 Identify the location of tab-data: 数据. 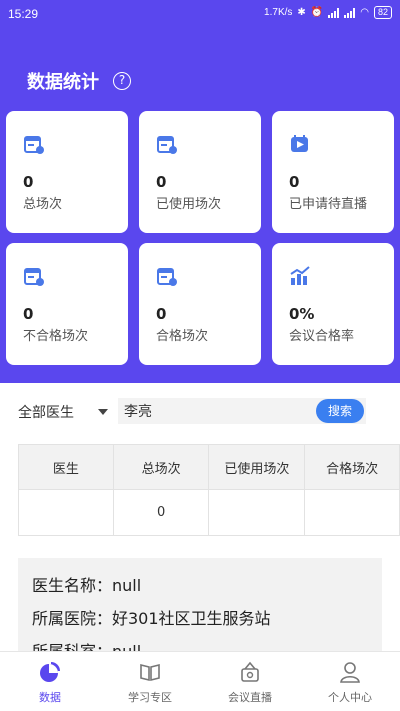
(50, 681).